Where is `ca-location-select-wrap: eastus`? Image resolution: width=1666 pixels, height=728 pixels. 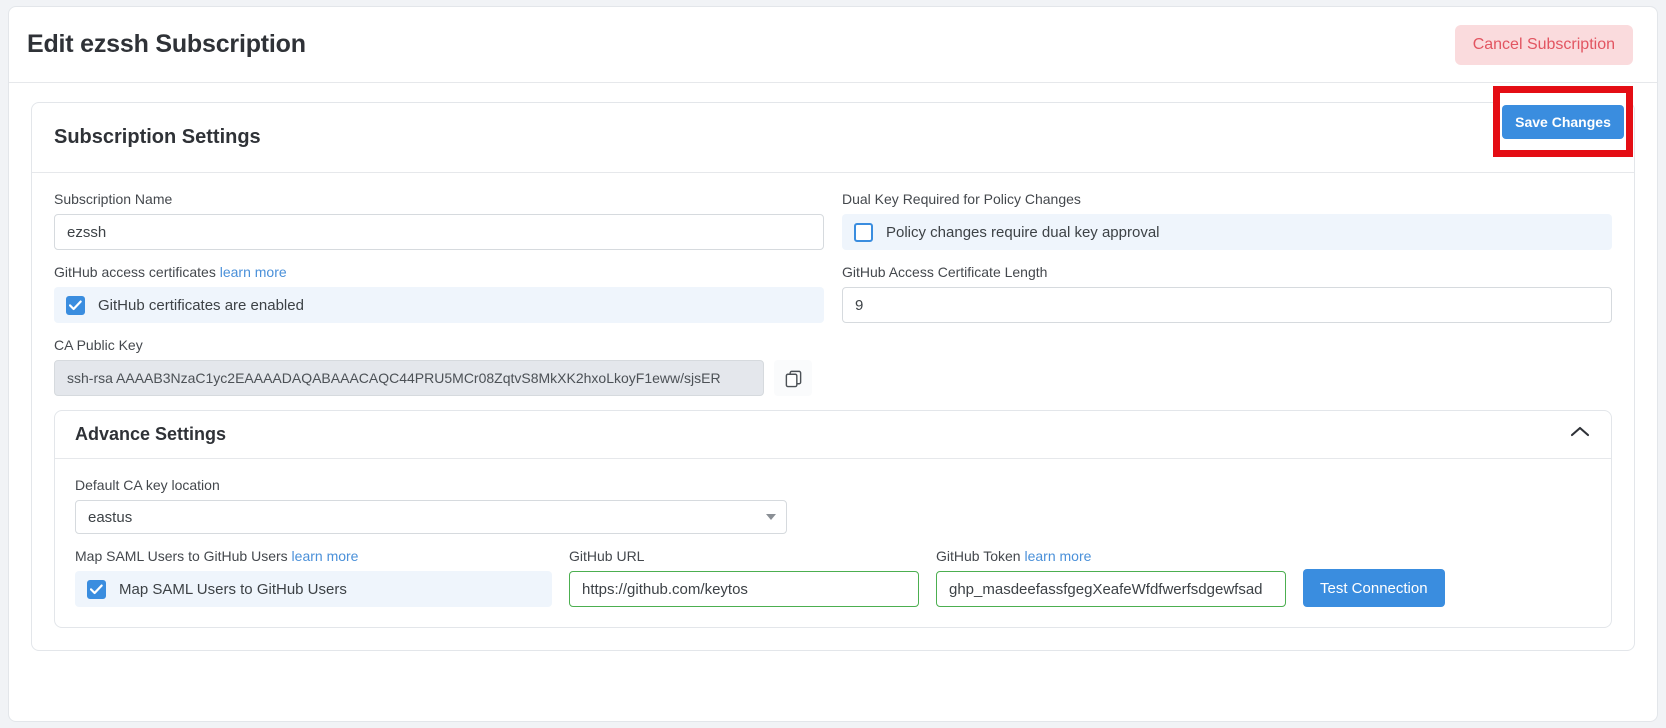
ca-location-select-wrap: eastus is located at coordinates (431, 517).